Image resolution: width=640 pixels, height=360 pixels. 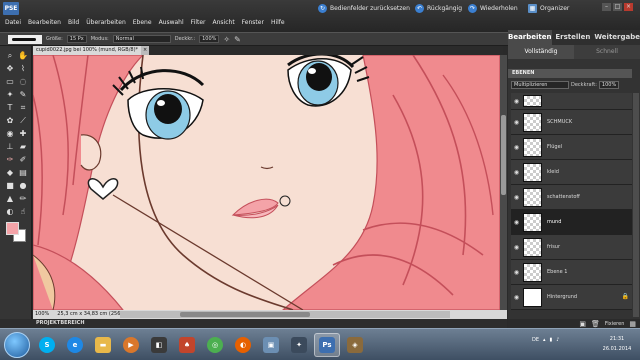 I want to click on tab-create: Erstellen, so click(x=573, y=37).